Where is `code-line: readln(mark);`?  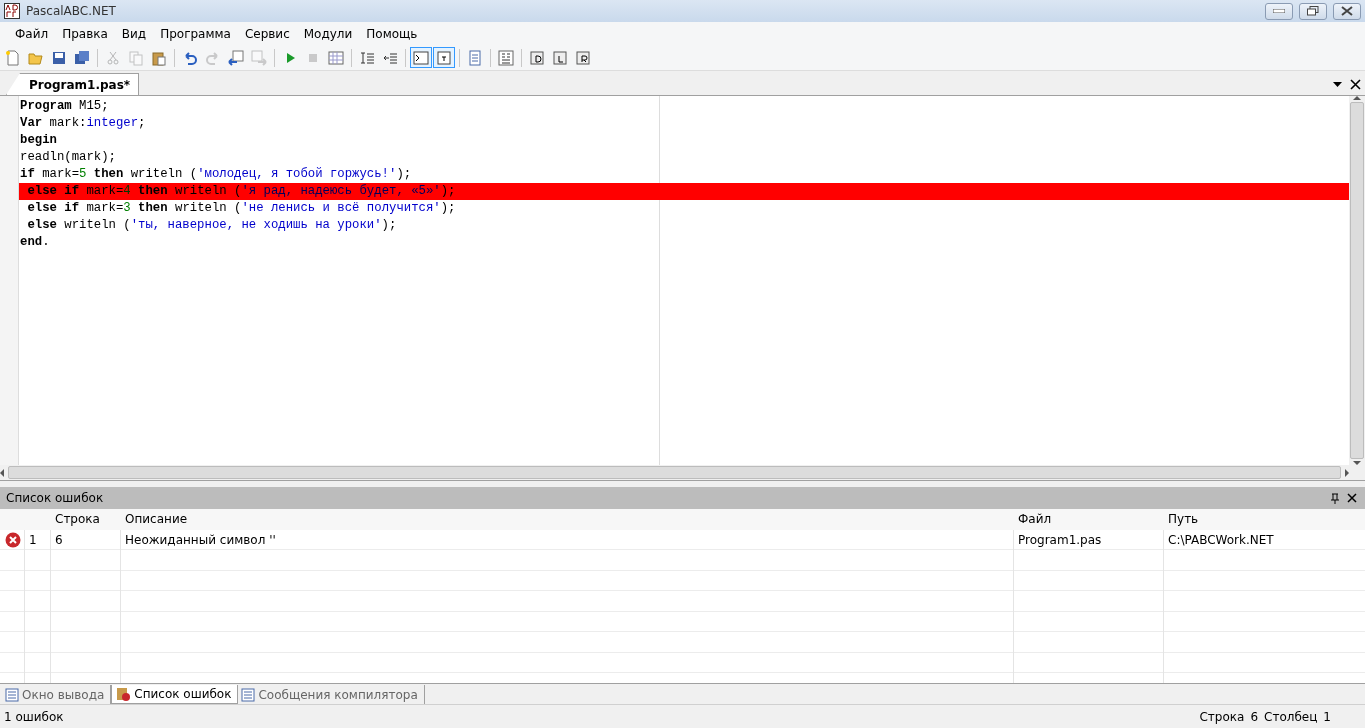 code-line: readln(mark); is located at coordinates (68, 157).